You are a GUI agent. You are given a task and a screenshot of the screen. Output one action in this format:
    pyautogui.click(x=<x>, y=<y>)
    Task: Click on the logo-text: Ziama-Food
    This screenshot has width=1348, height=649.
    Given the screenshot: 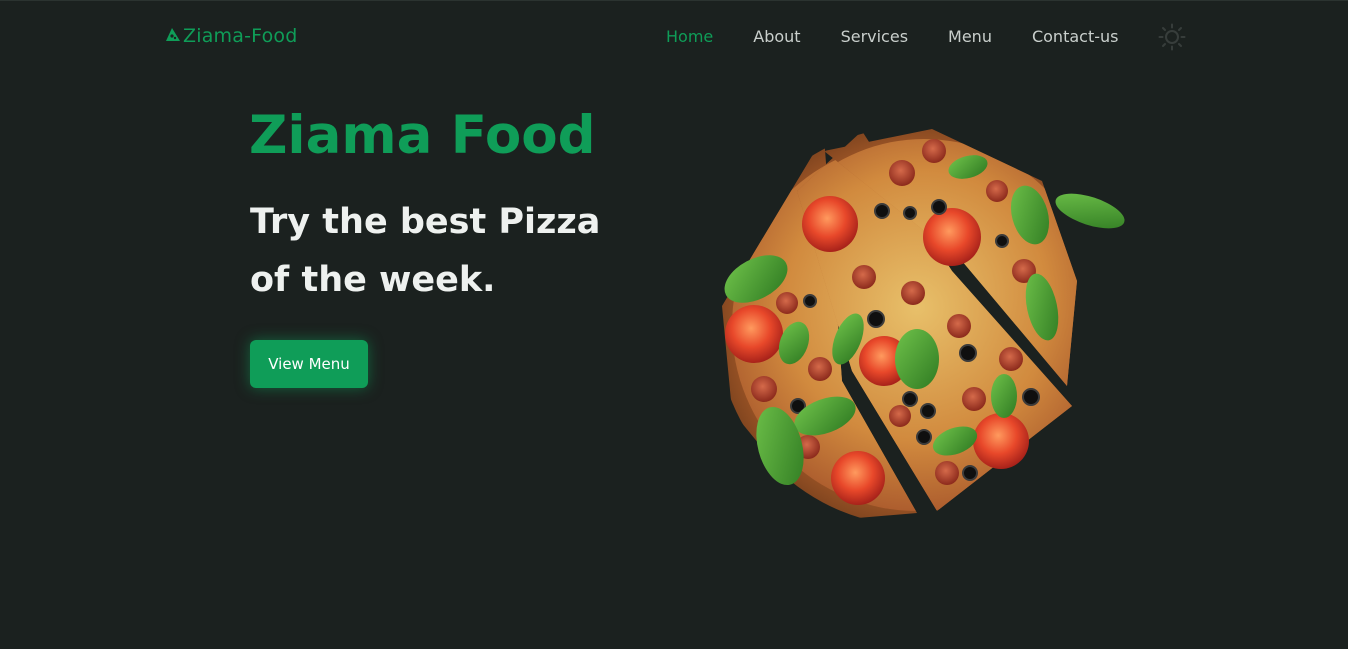 What is the action you would take?
    pyautogui.click(x=240, y=36)
    